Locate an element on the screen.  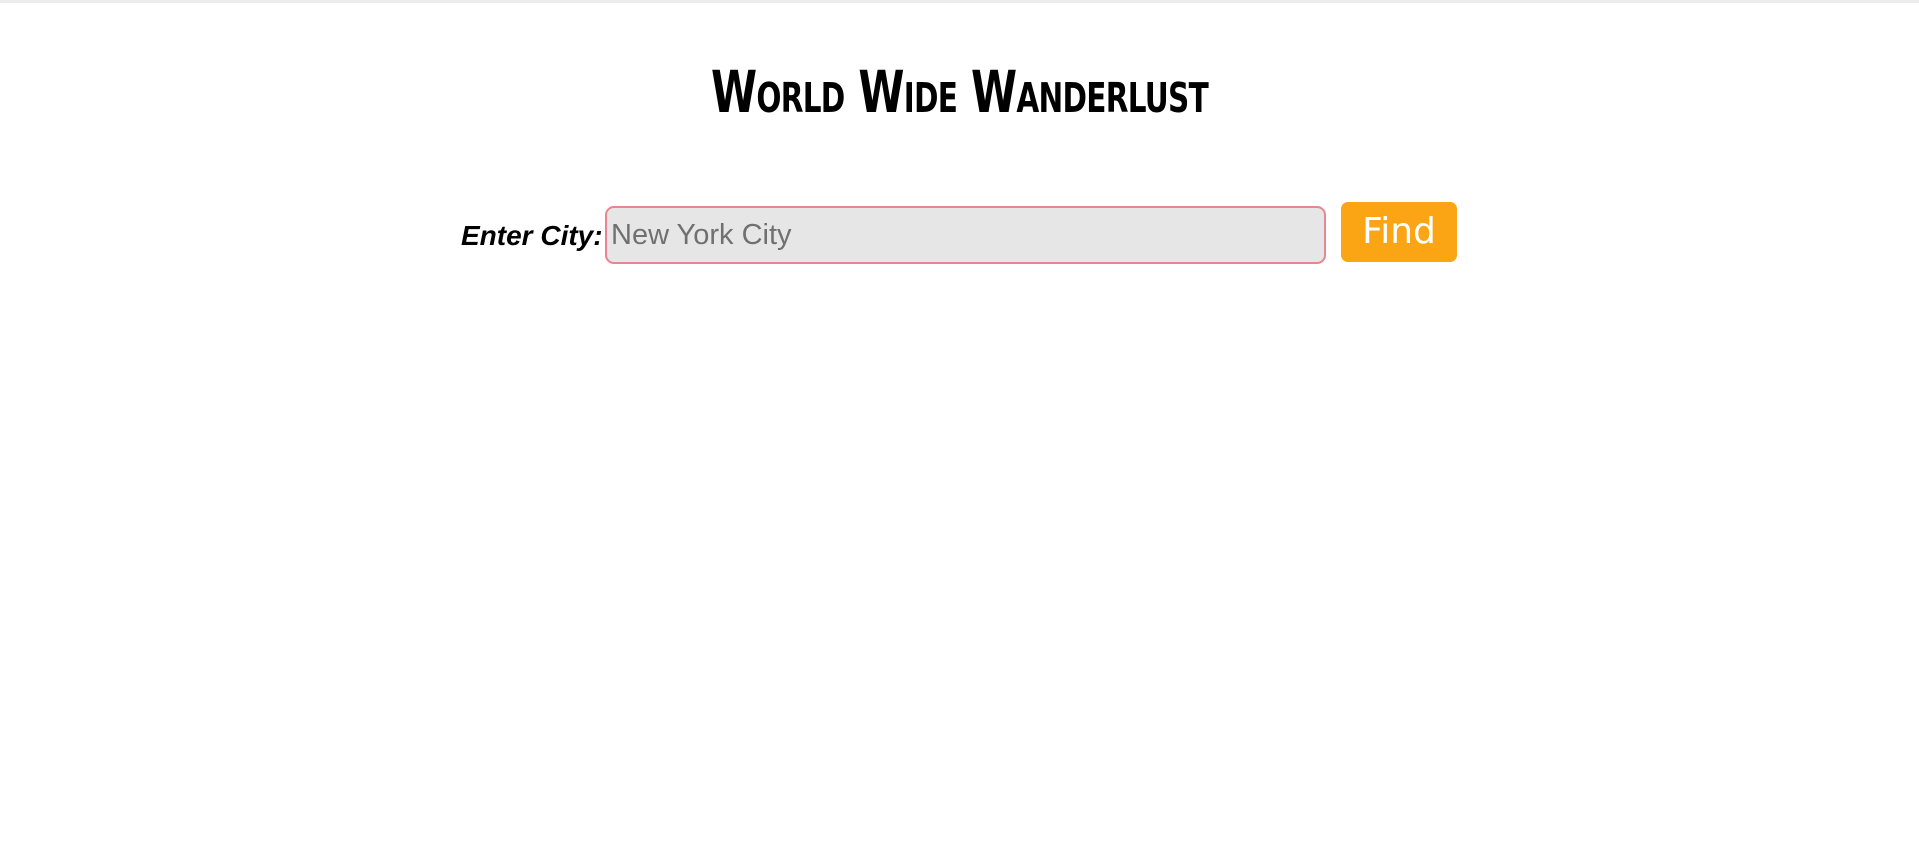
page-title: World Wide Wanderlust is located at coordinates (959, 92).